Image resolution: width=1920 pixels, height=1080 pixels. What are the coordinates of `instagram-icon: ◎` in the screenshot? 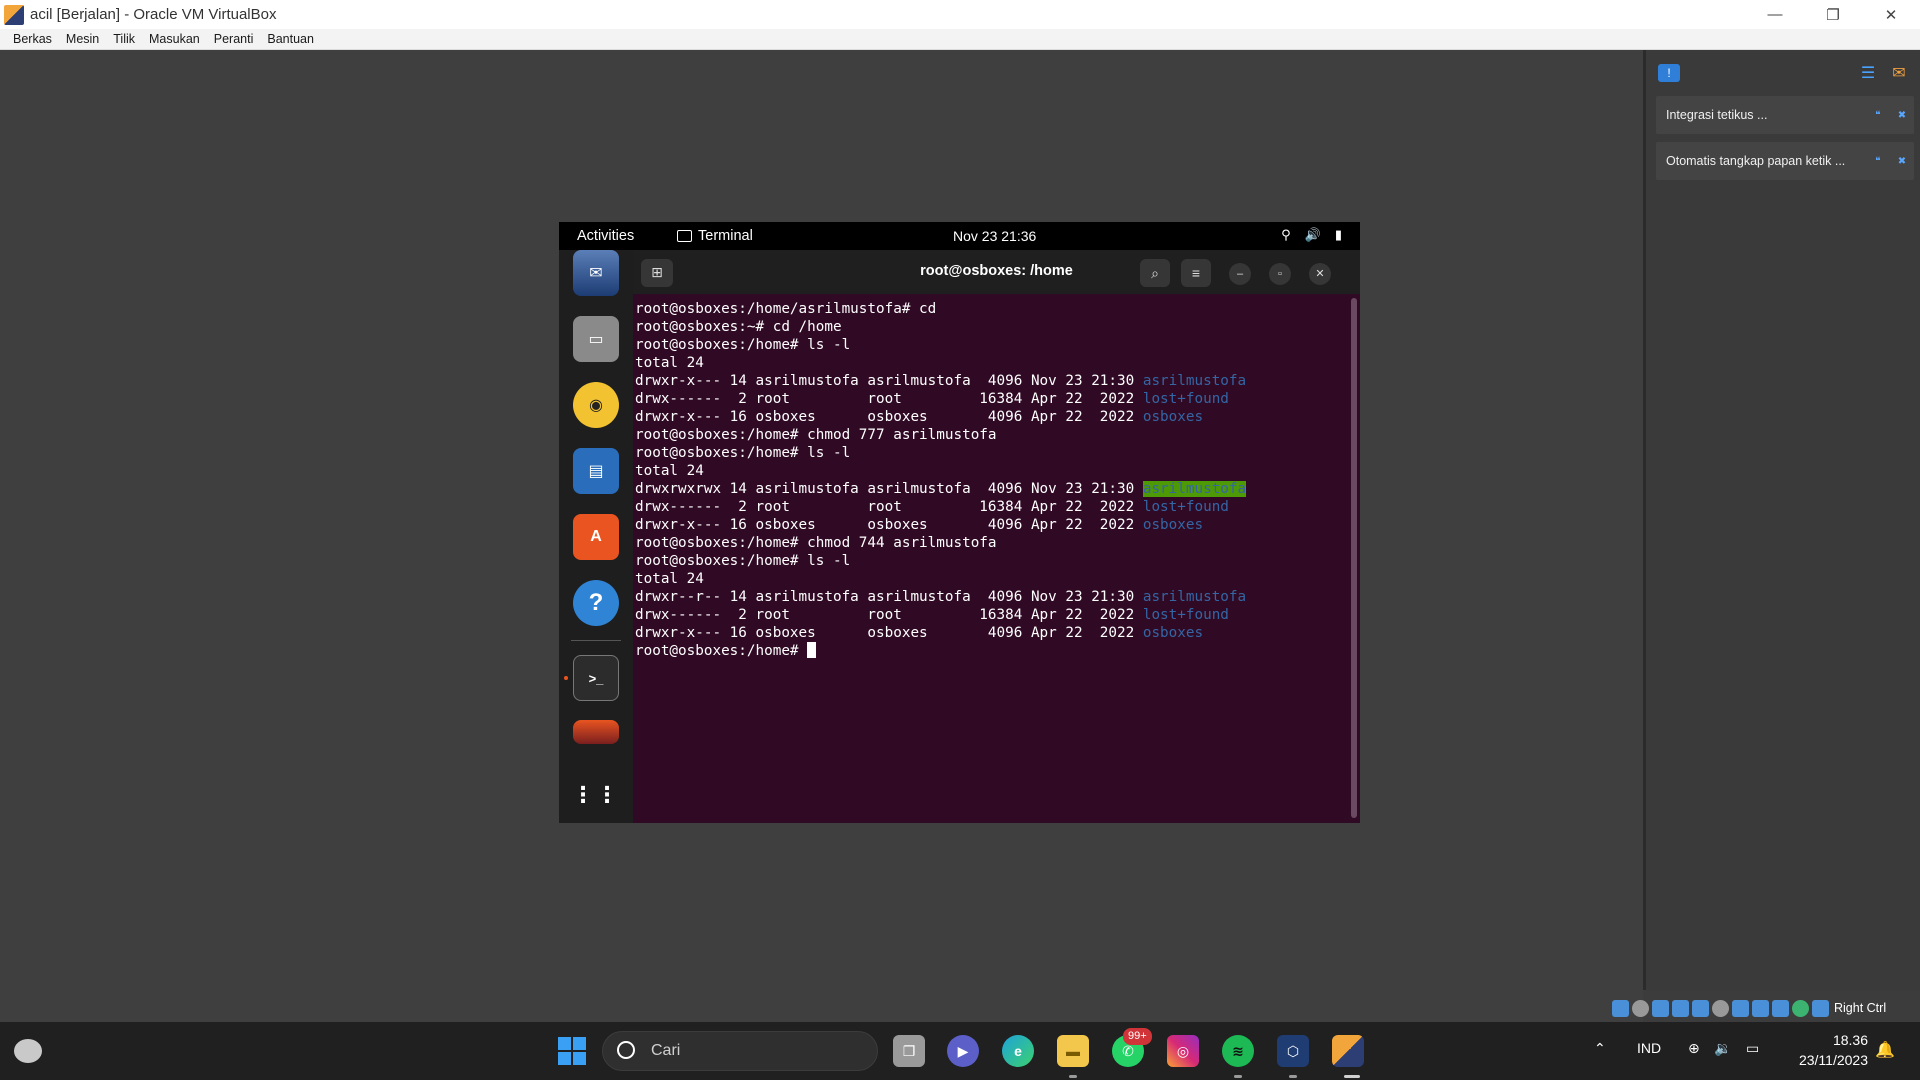 It's located at (1183, 1051).